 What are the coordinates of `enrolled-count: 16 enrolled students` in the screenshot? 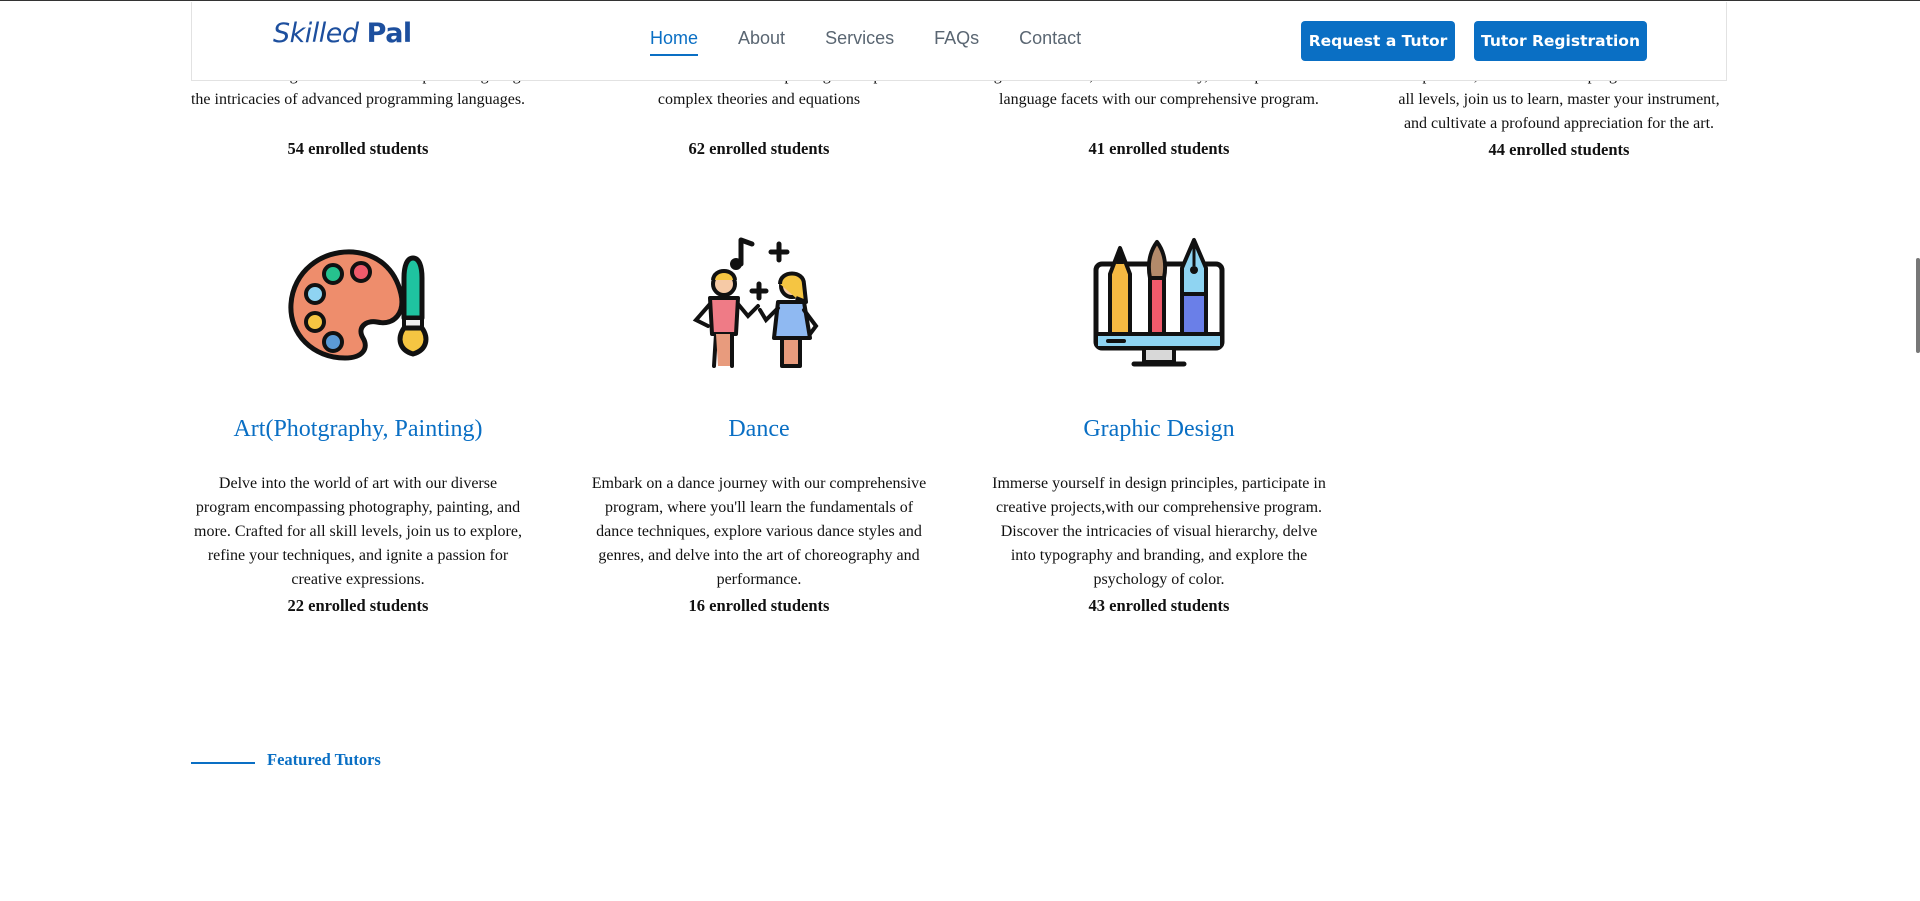 It's located at (759, 605).